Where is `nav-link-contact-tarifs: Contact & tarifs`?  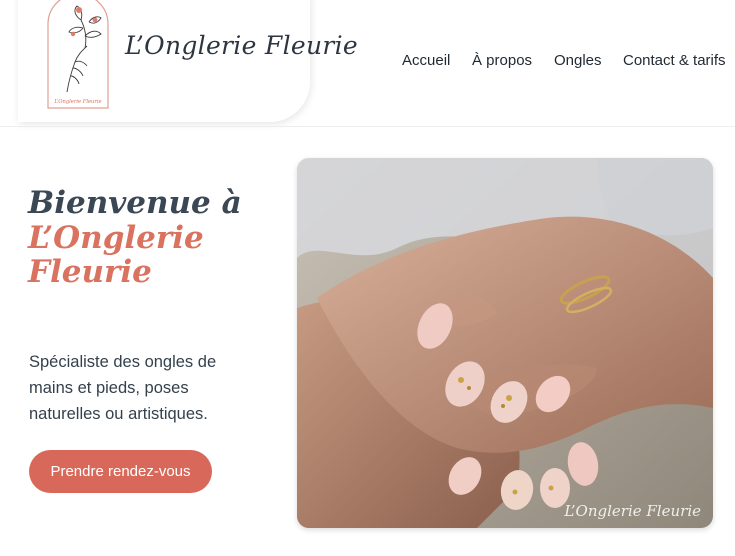
nav-link-contact-tarifs: Contact & tarifs is located at coordinates (674, 60).